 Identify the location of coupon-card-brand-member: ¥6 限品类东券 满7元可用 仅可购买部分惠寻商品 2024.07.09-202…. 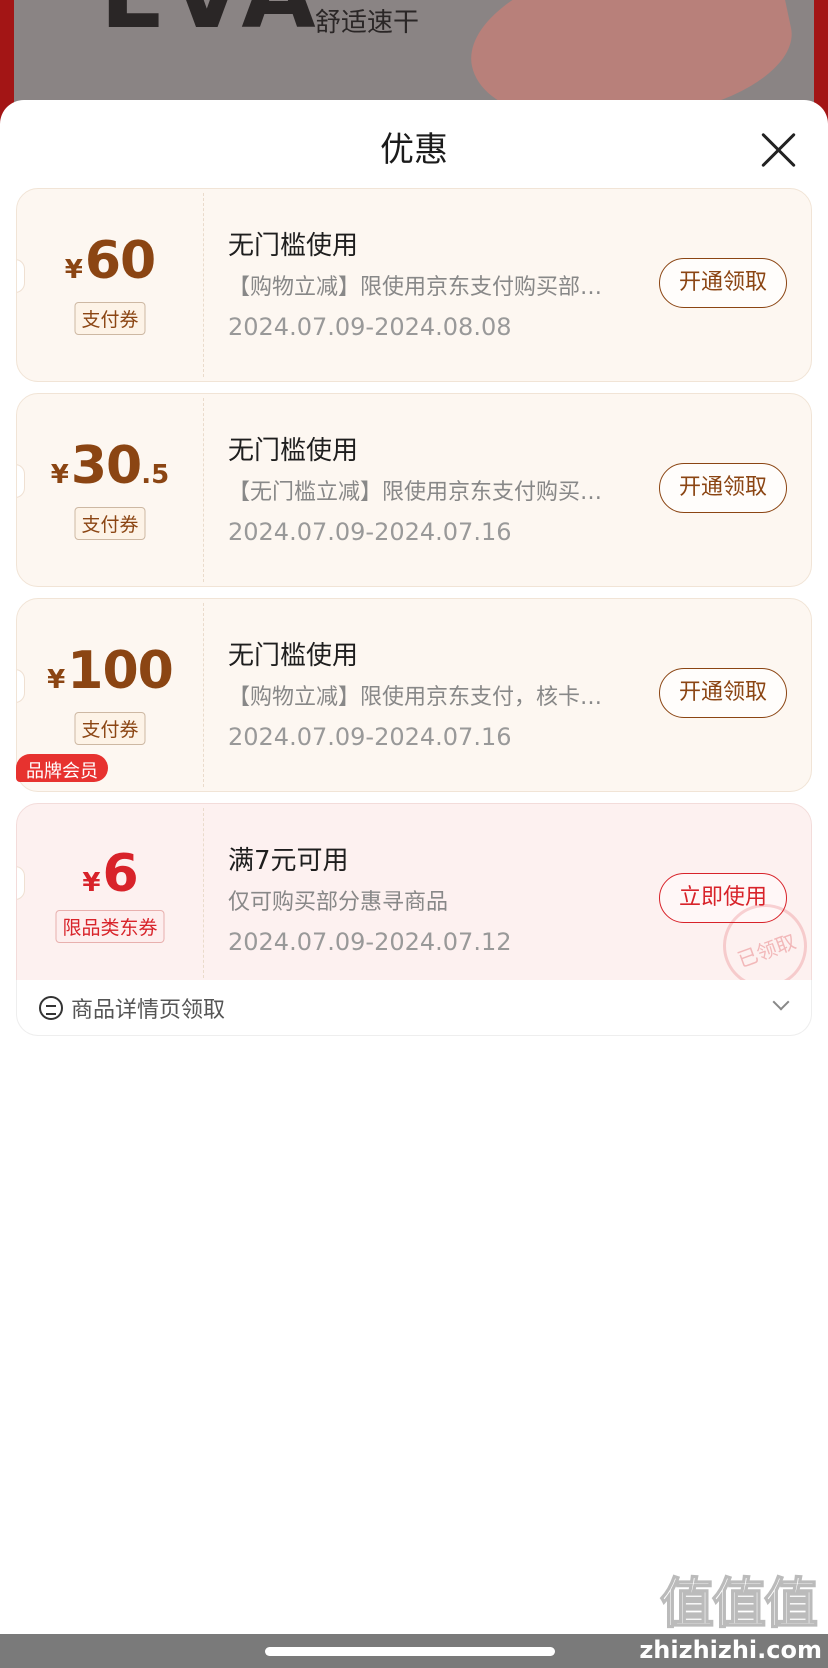
(414, 893).